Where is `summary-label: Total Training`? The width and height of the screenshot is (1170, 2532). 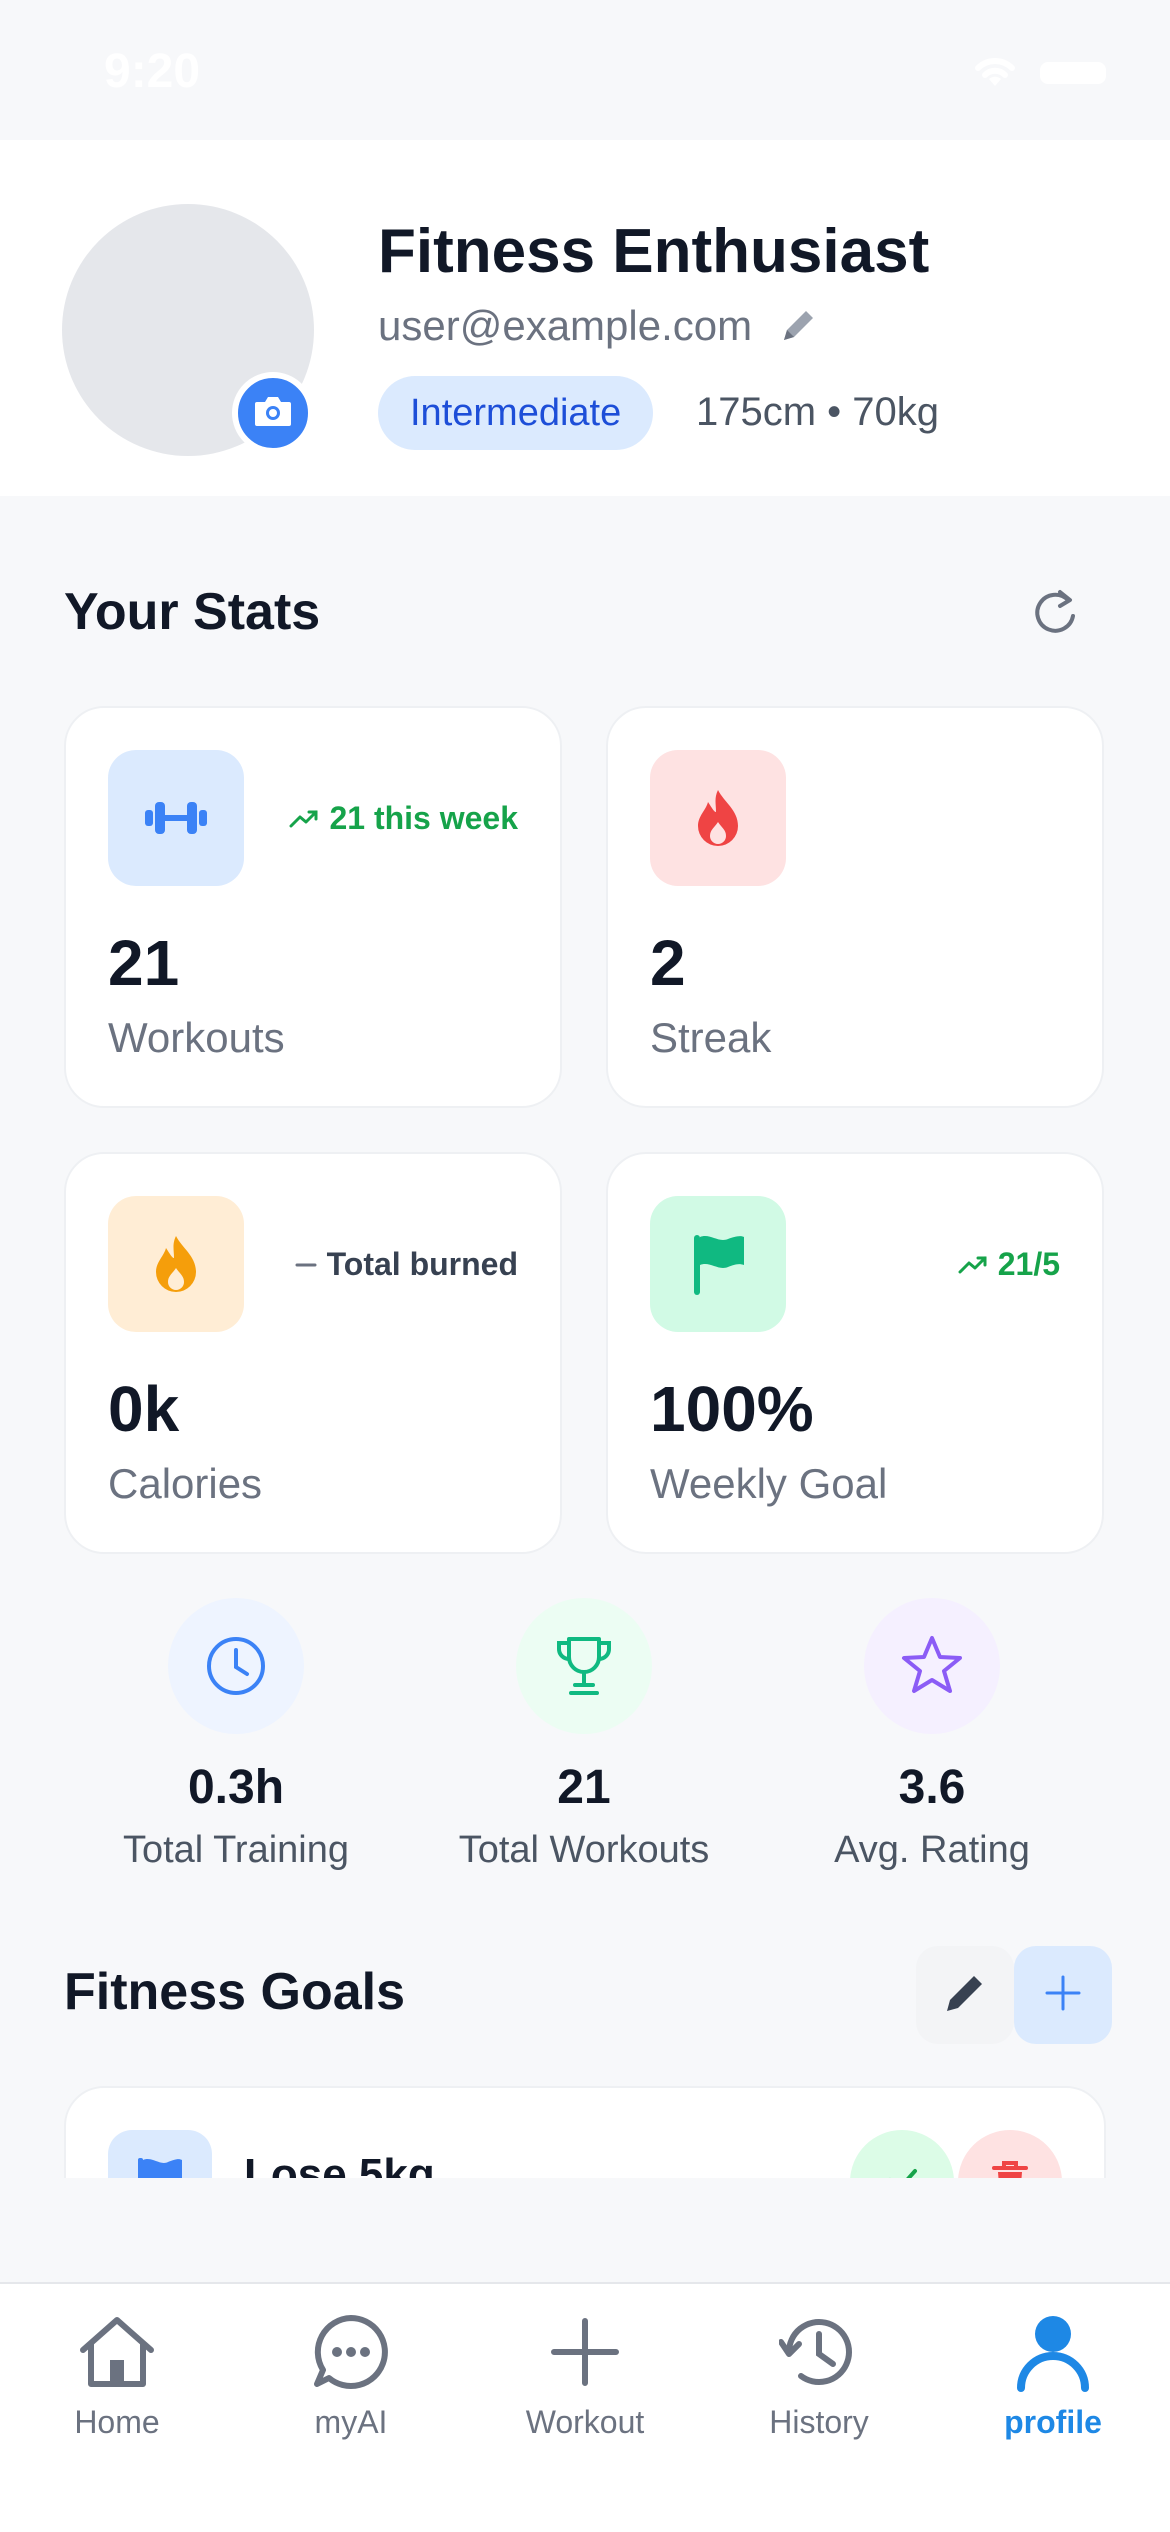
summary-label: Total Training is located at coordinates (235, 1850).